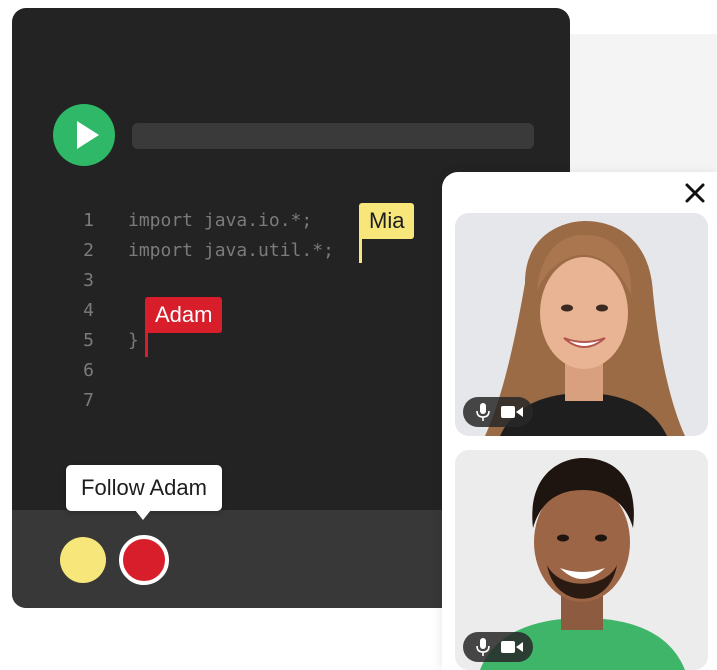  What do you see at coordinates (387, 221) in the screenshot?
I see `mia-cursor-label: Mia` at bounding box center [387, 221].